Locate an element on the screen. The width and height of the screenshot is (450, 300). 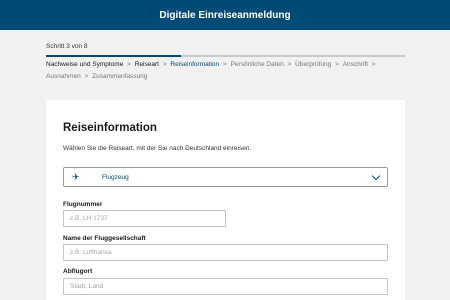
breadcrumb-step: Anschrift is located at coordinates (355, 64).